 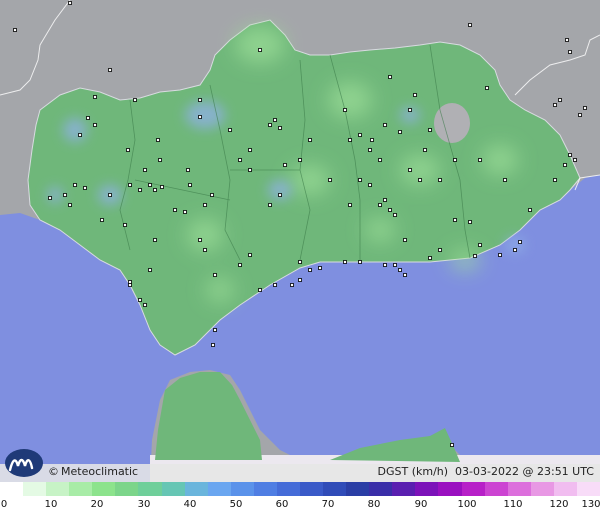 What do you see at coordinates (26, 463) in the screenshot?
I see `meteoclimatic-logo-icon` at bounding box center [26, 463].